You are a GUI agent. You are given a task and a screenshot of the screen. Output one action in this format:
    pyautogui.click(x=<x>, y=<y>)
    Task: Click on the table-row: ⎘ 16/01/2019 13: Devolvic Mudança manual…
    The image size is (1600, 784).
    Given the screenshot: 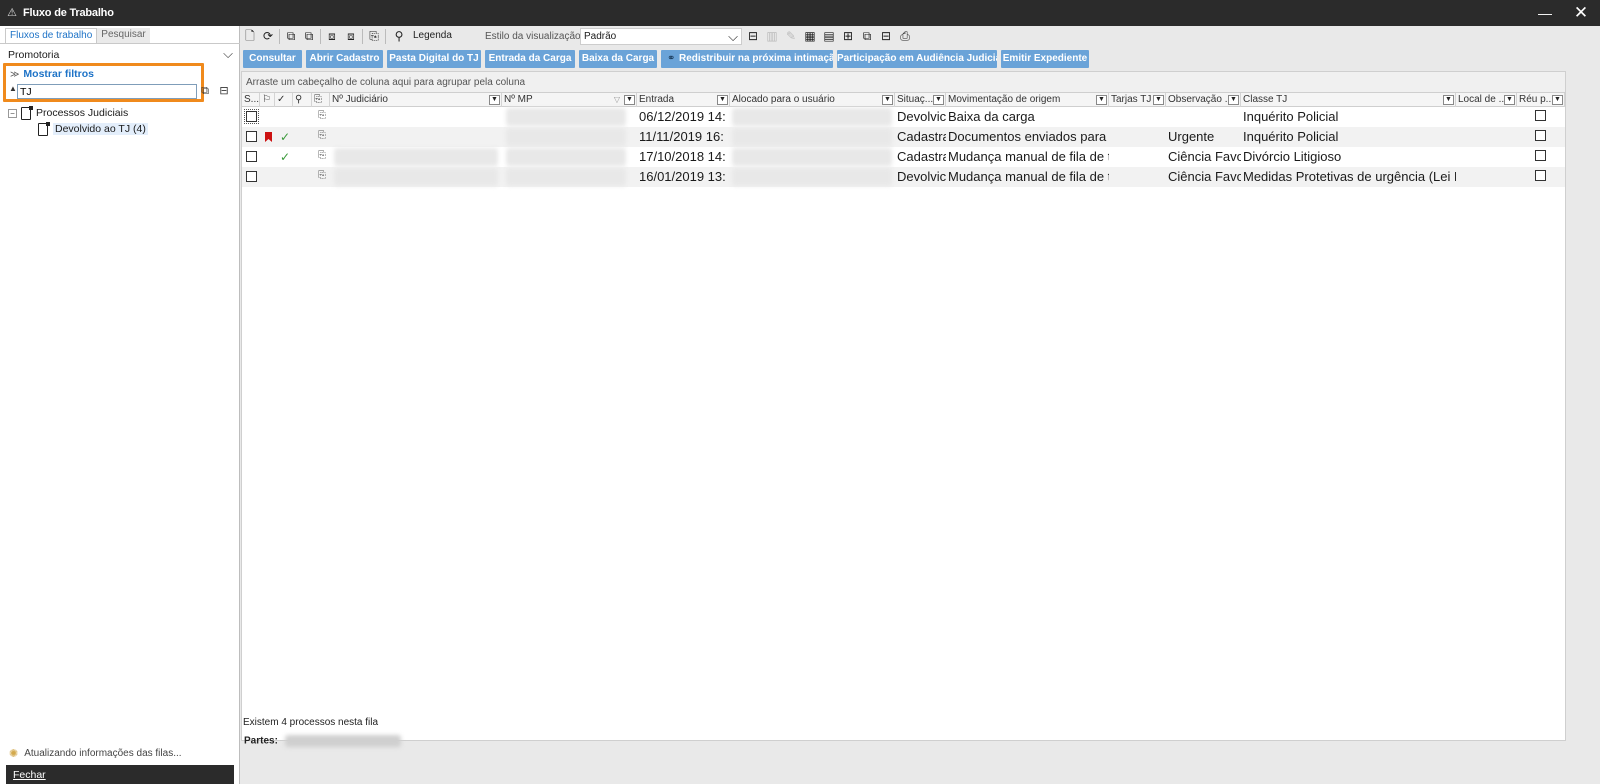 What is the action you would take?
    pyautogui.click(x=903, y=177)
    